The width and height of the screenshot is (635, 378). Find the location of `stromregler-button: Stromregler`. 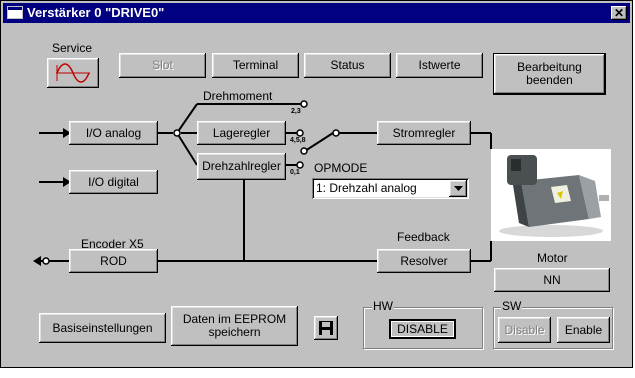

stromregler-button: Stromregler is located at coordinates (424, 133).